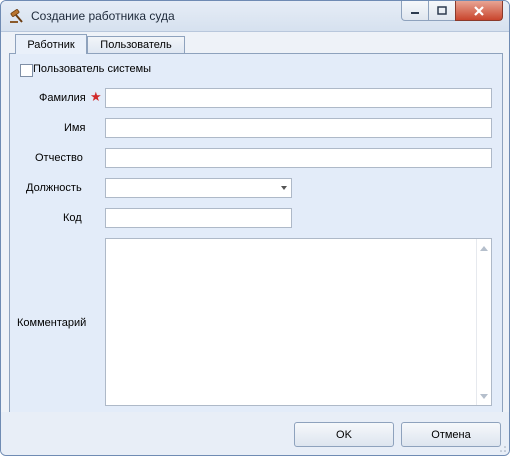 The width and height of the screenshot is (510, 456). What do you see at coordinates (96, 97) in the screenshot?
I see `required-star-icon: ★` at bounding box center [96, 97].